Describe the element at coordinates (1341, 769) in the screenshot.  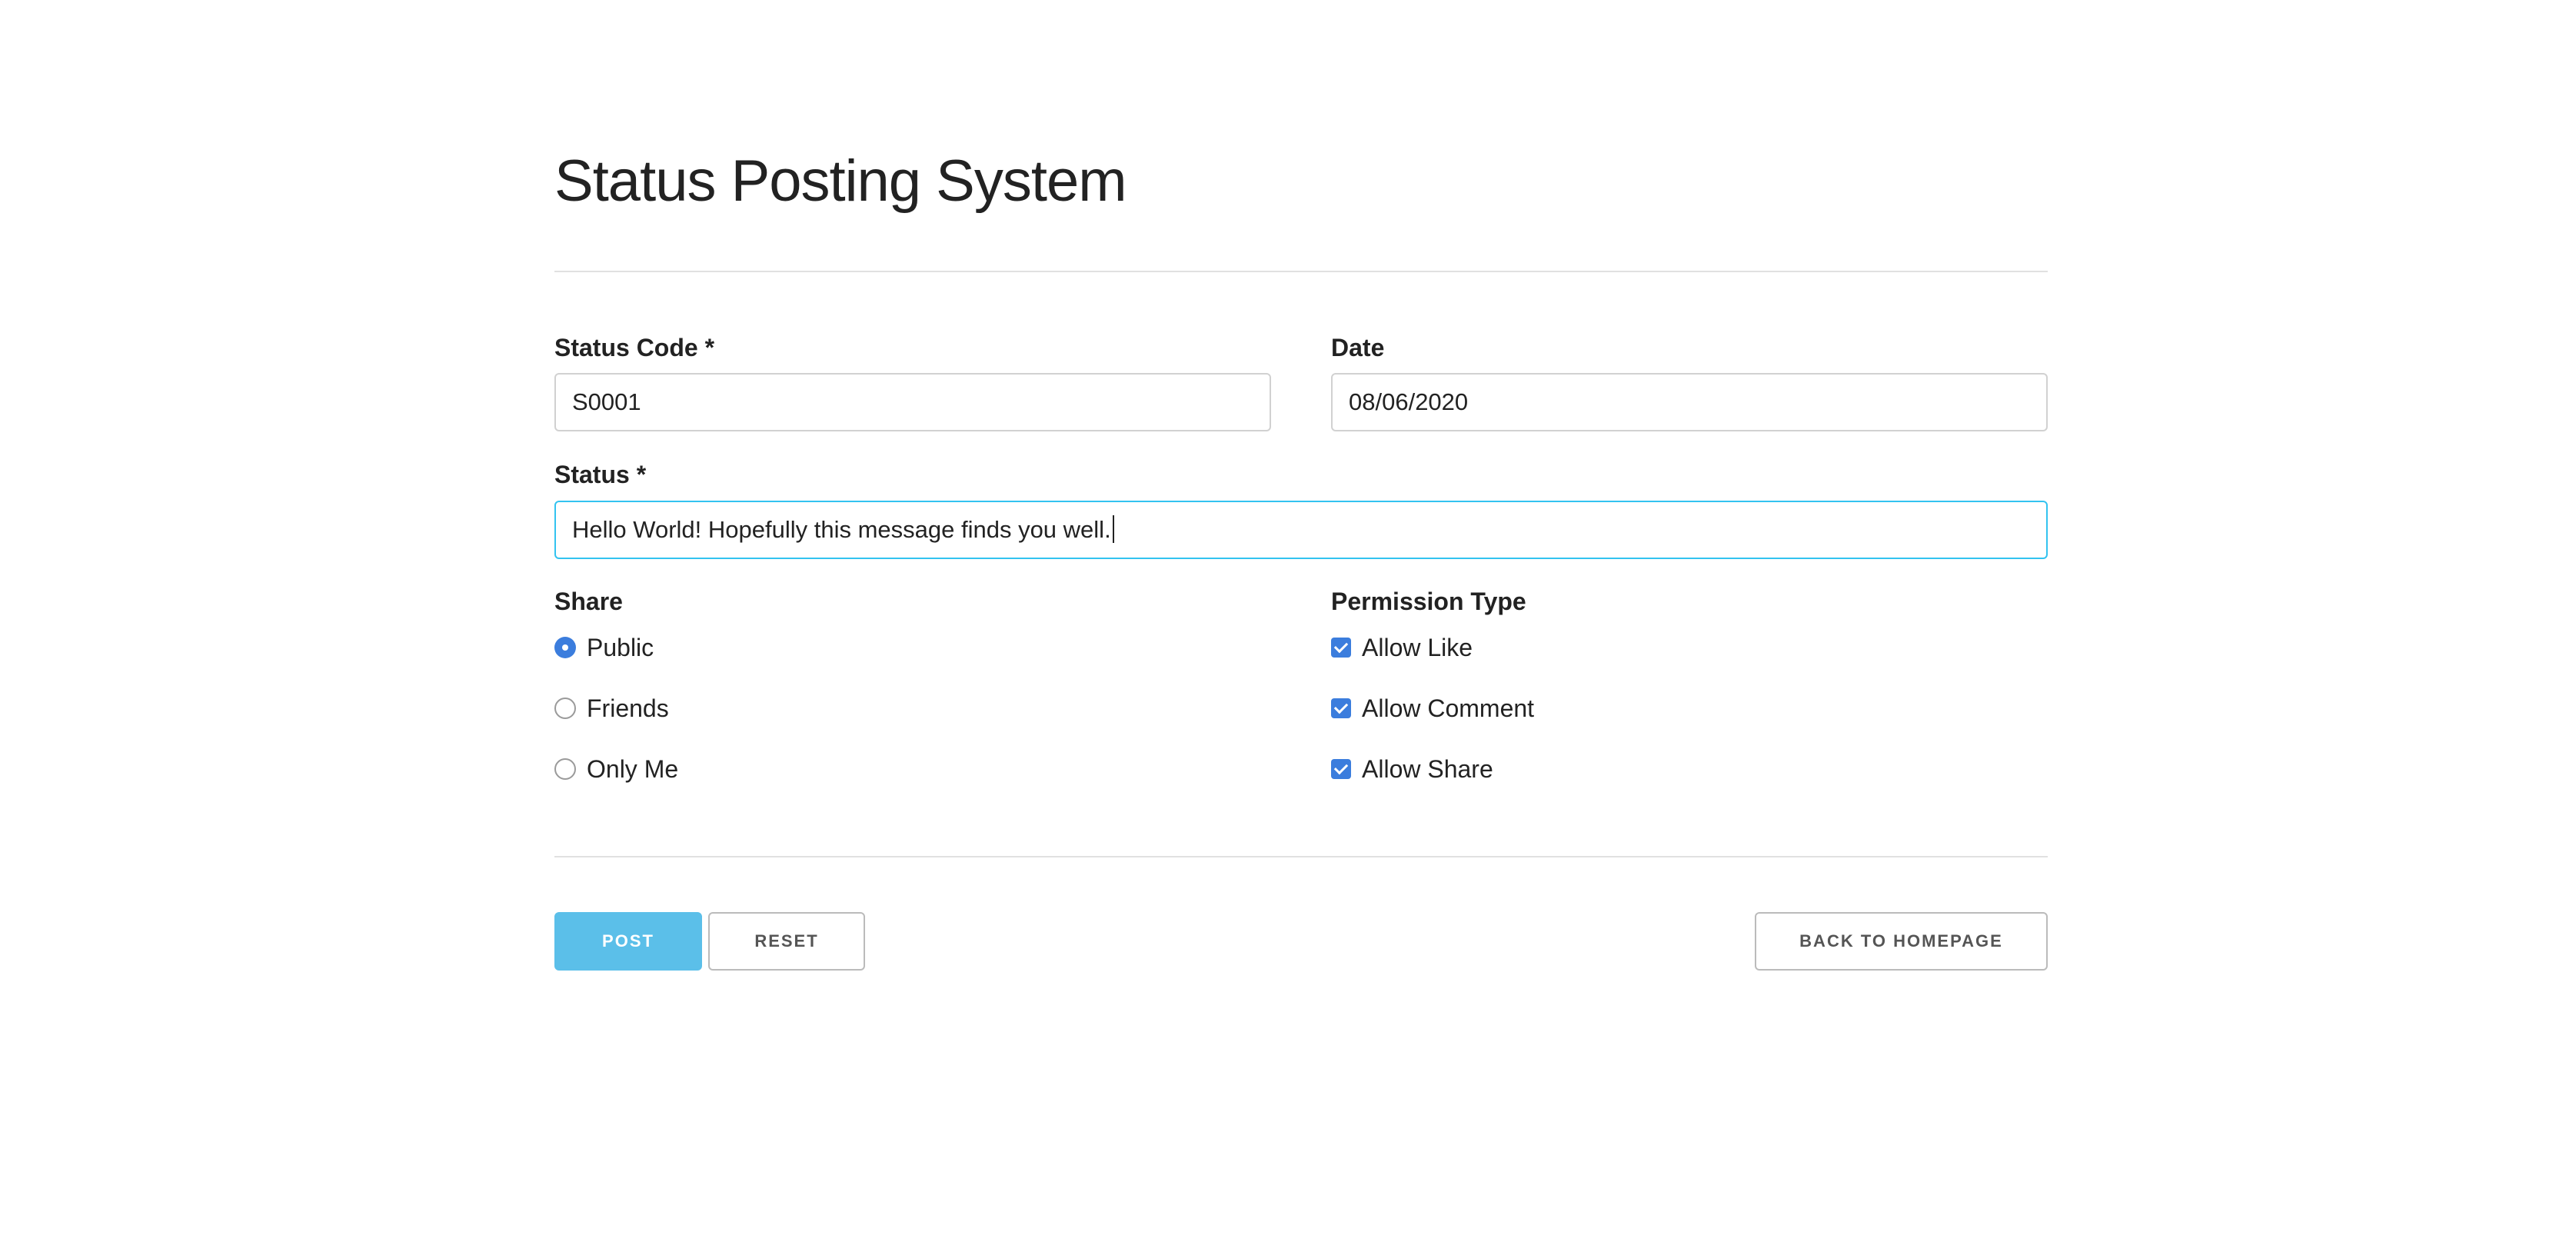
I see `checkbox-allow-share` at that location.